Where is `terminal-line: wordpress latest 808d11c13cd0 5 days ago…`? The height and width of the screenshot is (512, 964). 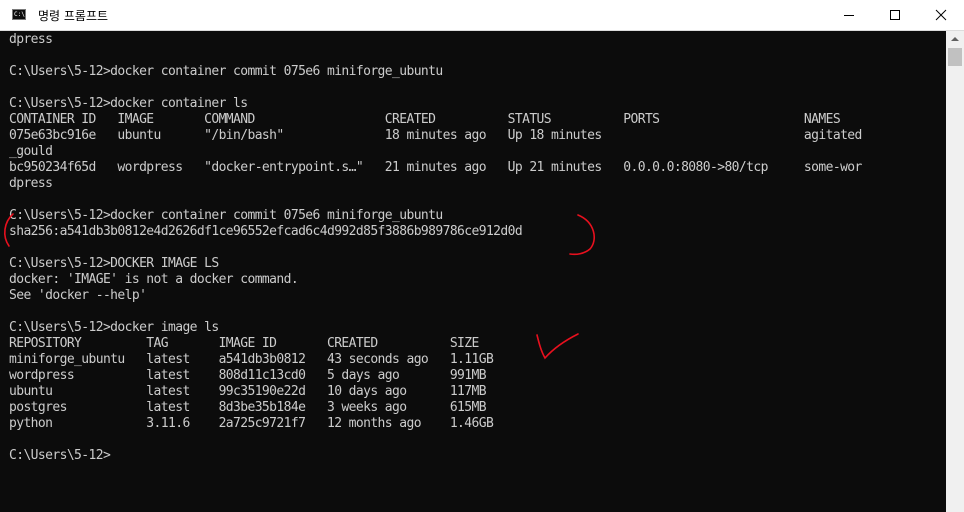
terminal-line: wordpress latest 808d11c13cd0 5 days ago… is located at coordinates (248, 375).